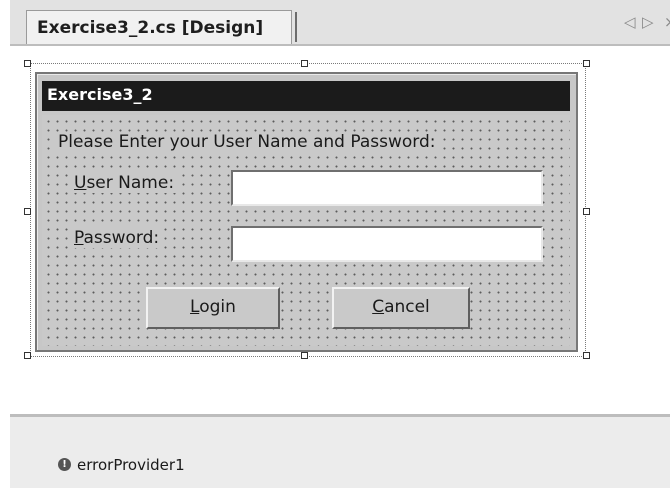 The height and width of the screenshot is (488, 670). Describe the element at coordinates (407, 307) in the screenshot. I see `cancel-label-rest: ancel` at that location.